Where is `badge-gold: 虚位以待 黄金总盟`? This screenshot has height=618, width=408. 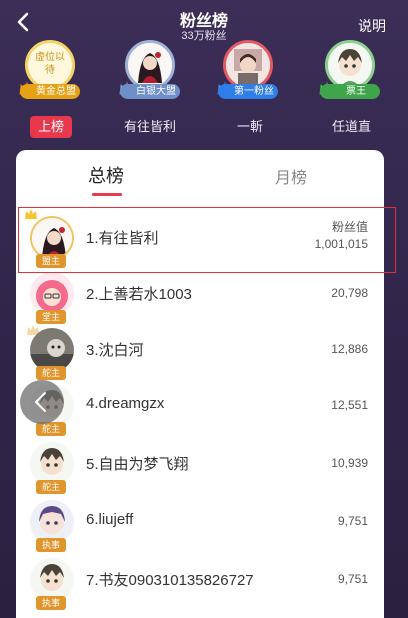
badge-gold: 虚位以待 黄金总盟 is located at coordinates (49, 70).